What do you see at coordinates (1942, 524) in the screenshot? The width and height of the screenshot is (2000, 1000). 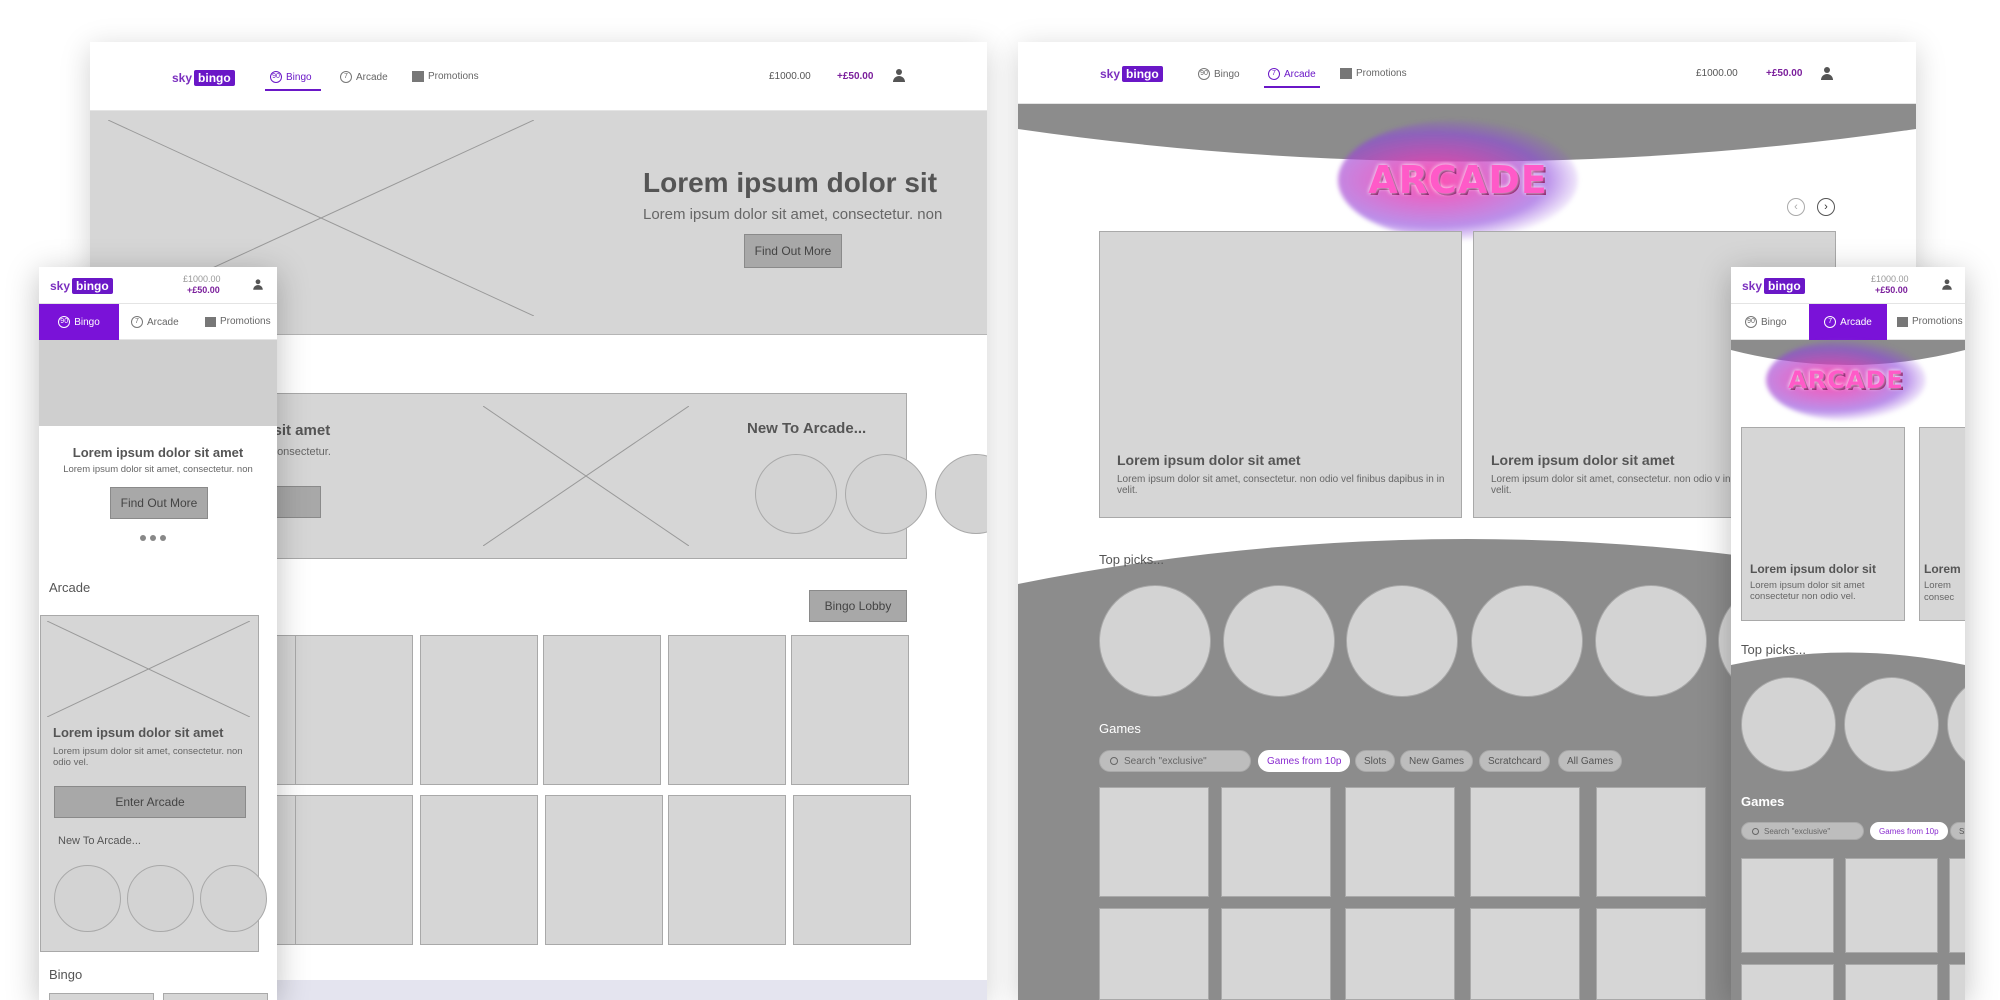 I see `feature-card: Lorem Lorem consec` at bounding box center [1942, 524].